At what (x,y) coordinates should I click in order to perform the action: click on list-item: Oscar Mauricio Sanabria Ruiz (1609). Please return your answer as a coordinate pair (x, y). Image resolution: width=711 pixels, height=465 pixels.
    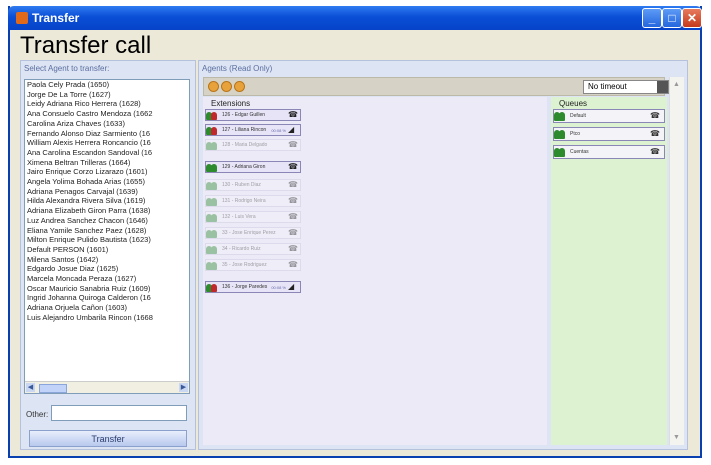
    Looking at the image, I should click on (107, 289).